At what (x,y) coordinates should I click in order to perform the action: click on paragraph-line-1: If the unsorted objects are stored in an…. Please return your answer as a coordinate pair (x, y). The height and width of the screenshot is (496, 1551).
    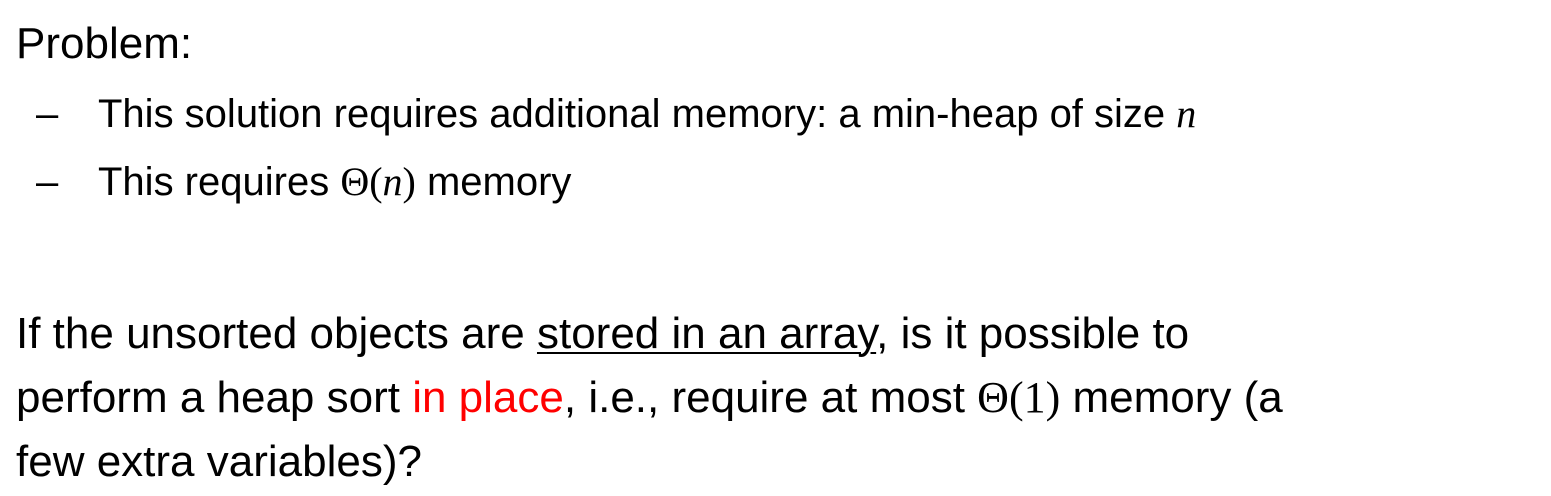
    Looking at the image, I should click on (603, 333).